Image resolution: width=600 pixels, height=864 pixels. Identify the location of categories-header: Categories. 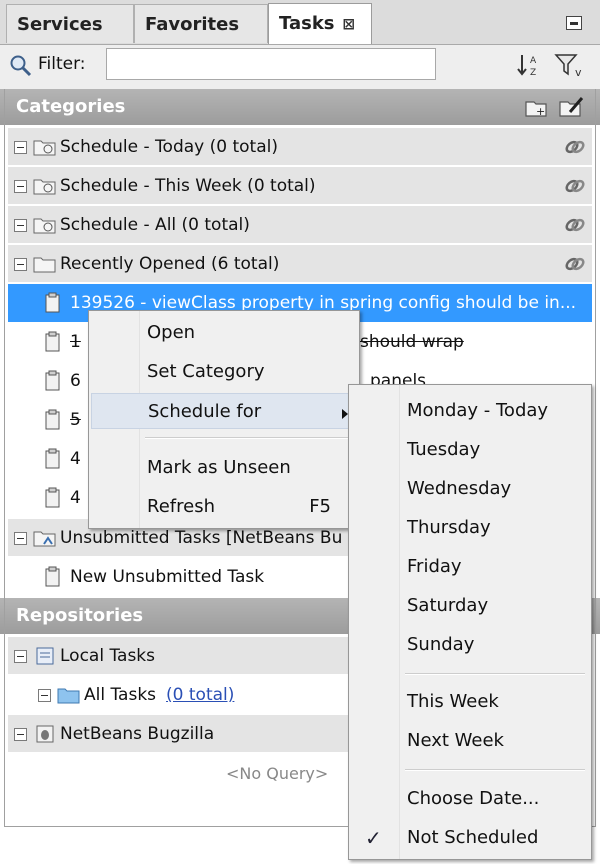
(300, 107).